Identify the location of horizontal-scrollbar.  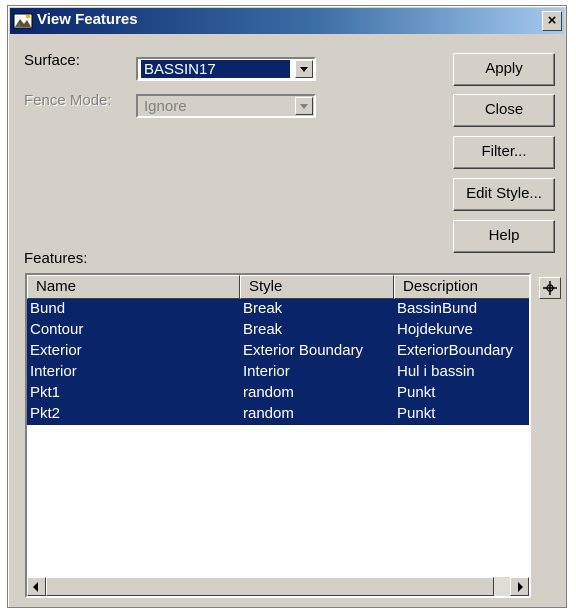
(278, 586).